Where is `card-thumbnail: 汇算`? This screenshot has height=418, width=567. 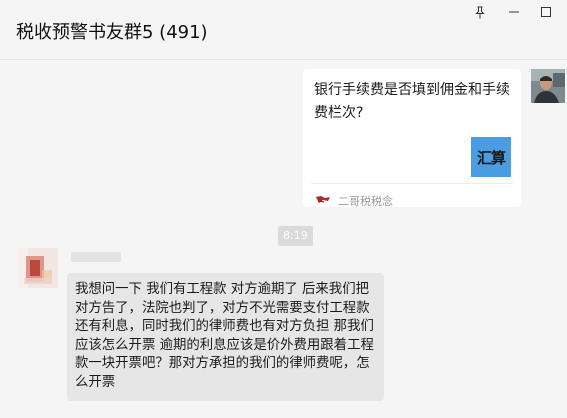 card-thumbnail: 汇算 is located at coordinates (491, 157).